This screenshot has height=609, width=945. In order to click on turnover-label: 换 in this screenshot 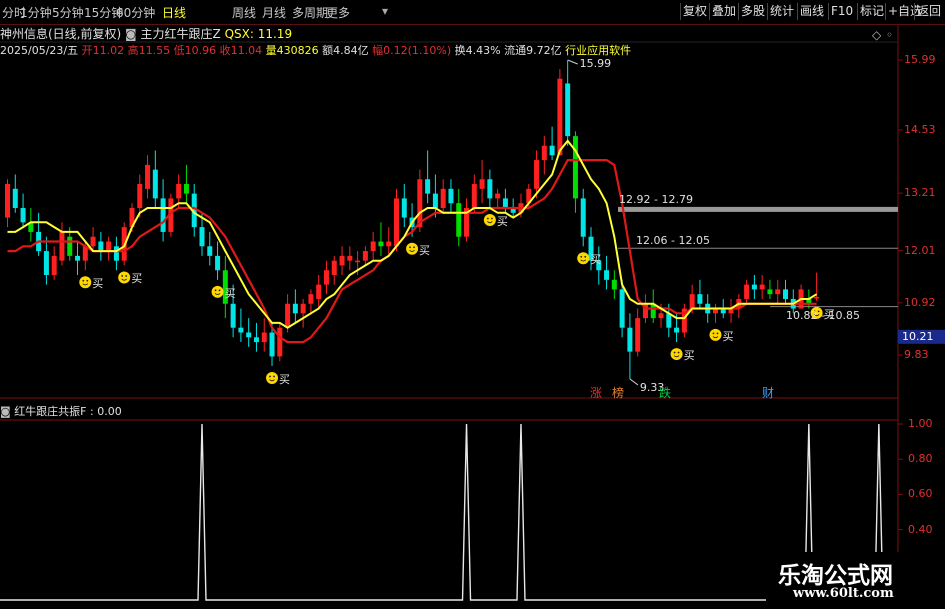, I will do `click(460, 50)`.